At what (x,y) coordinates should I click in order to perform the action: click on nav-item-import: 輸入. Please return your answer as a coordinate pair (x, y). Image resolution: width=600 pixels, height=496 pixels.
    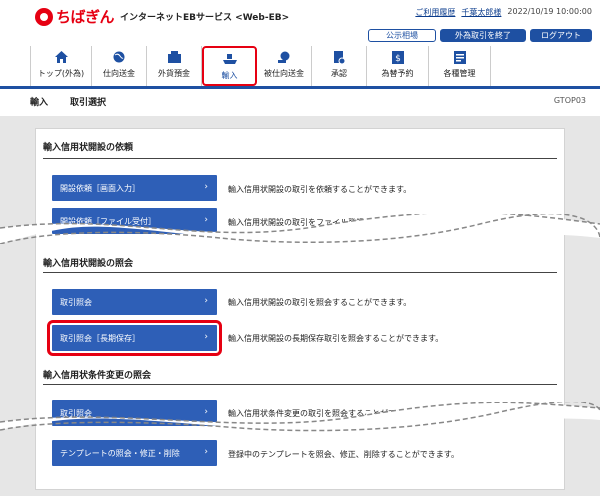
    Looking at the image, I should click on (229, 66).